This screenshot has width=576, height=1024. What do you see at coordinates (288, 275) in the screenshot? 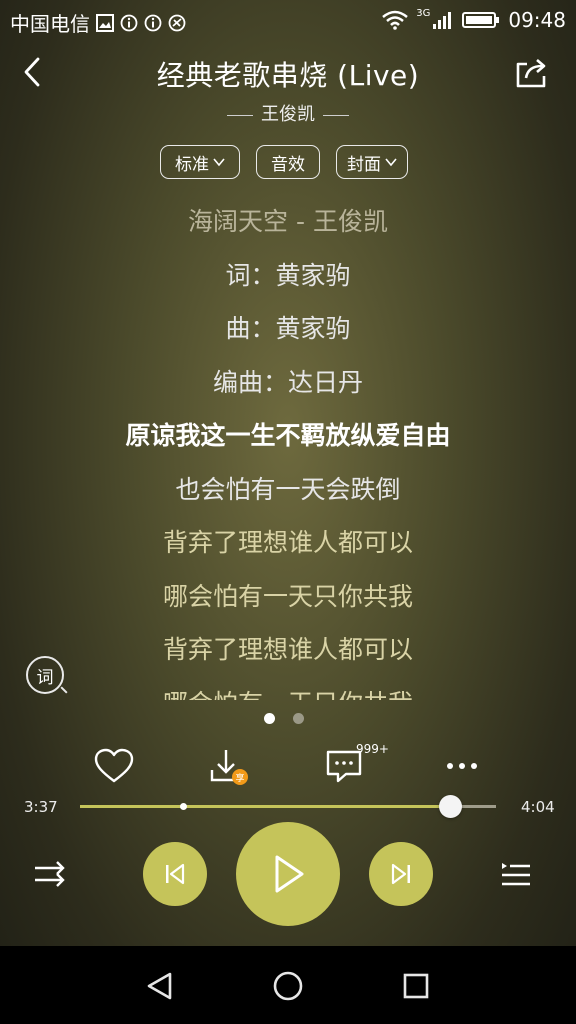
I see `lyric-line: 词：黄家驹` at bounding box center [288, 275].